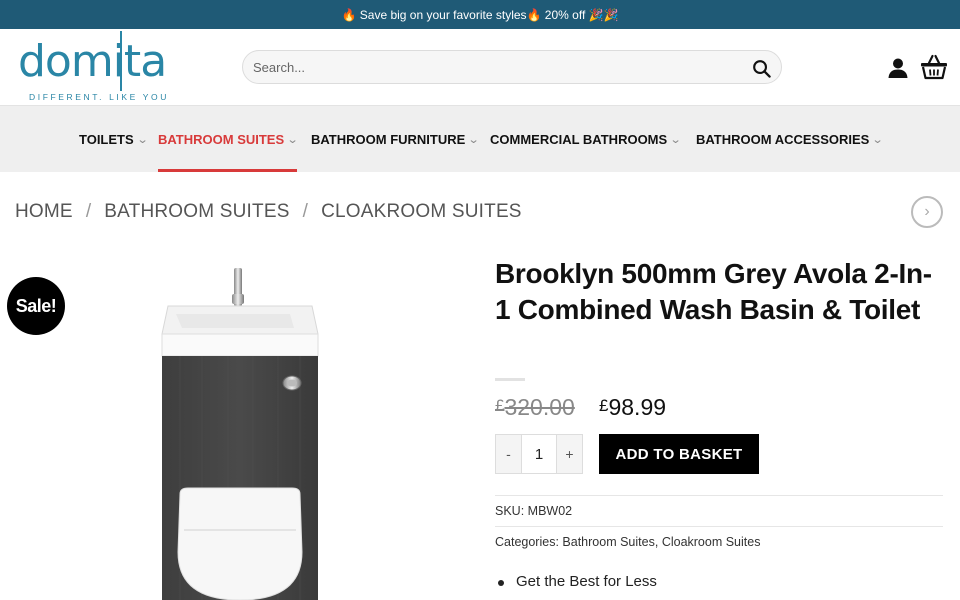 The width and height of the screenshot is (960, 600). What do you see at coordinates (196, 212) in the screenshot?
I see `breadcrumb-bathroom-suites: BATHROOM SUITES` at bounding box center [196, 212].